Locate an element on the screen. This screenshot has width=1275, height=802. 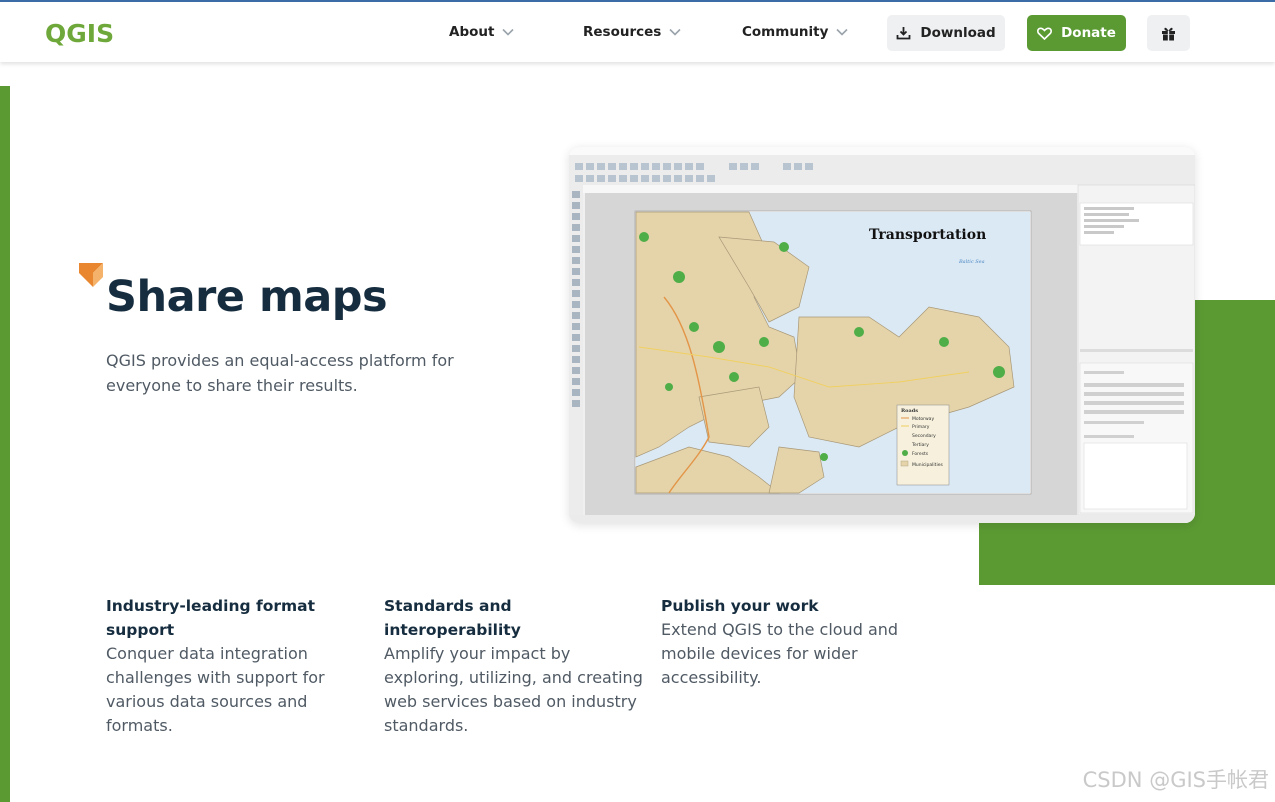
legend-item: Municipalities is located at coordinates (927, 465).